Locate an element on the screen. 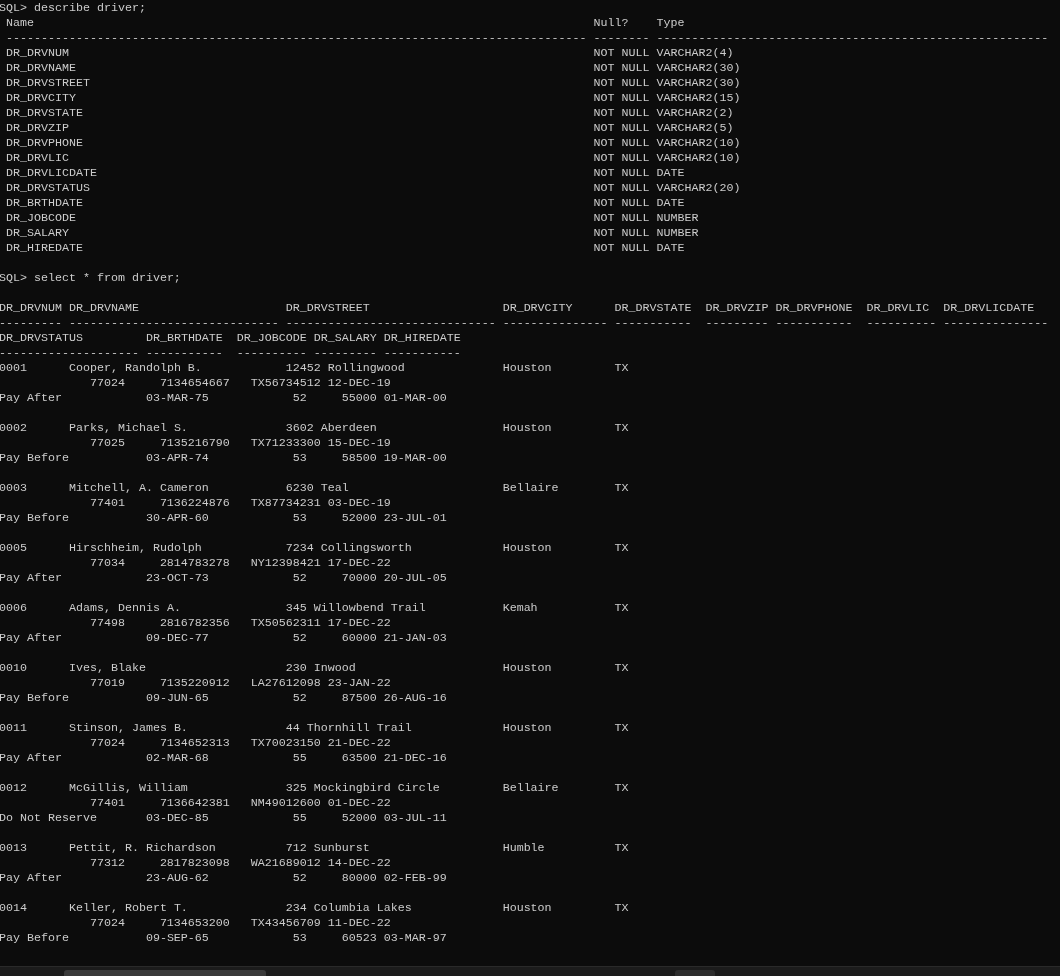 The width and height of the screenshot is (1060, 976). table-cell-text: 87500 is located at coordinates (358, 698).